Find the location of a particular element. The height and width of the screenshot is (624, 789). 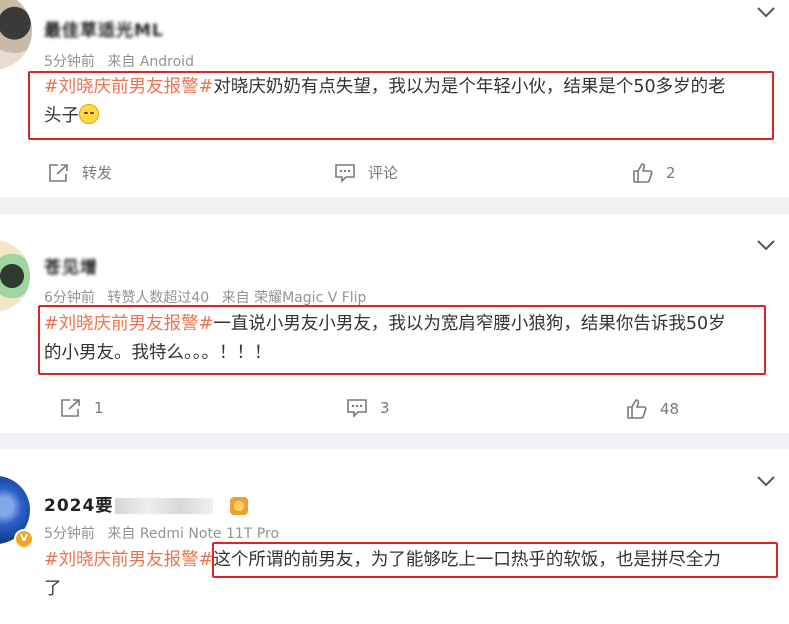

repost-label: 转发 is located at coordinates (97, 173).